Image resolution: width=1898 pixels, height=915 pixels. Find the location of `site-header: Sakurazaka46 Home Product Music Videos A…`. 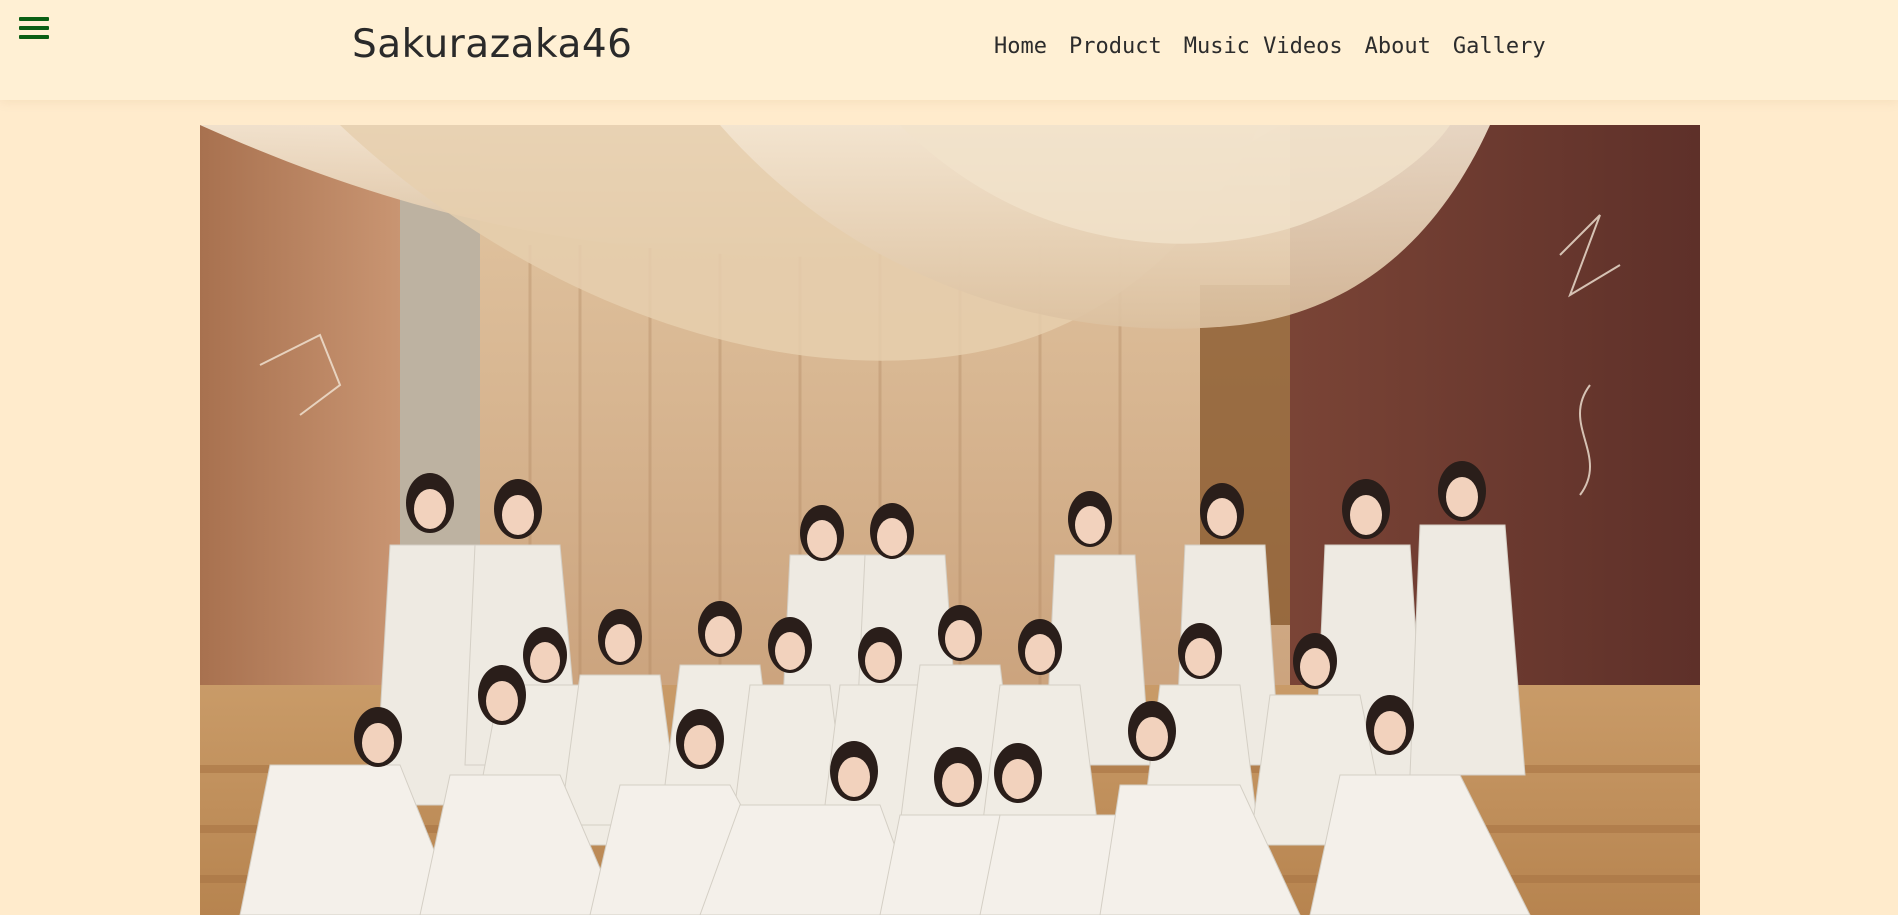

site-header: Sakurazaka46 Home Product Music Videos A… is located at coordinates (949, 50).